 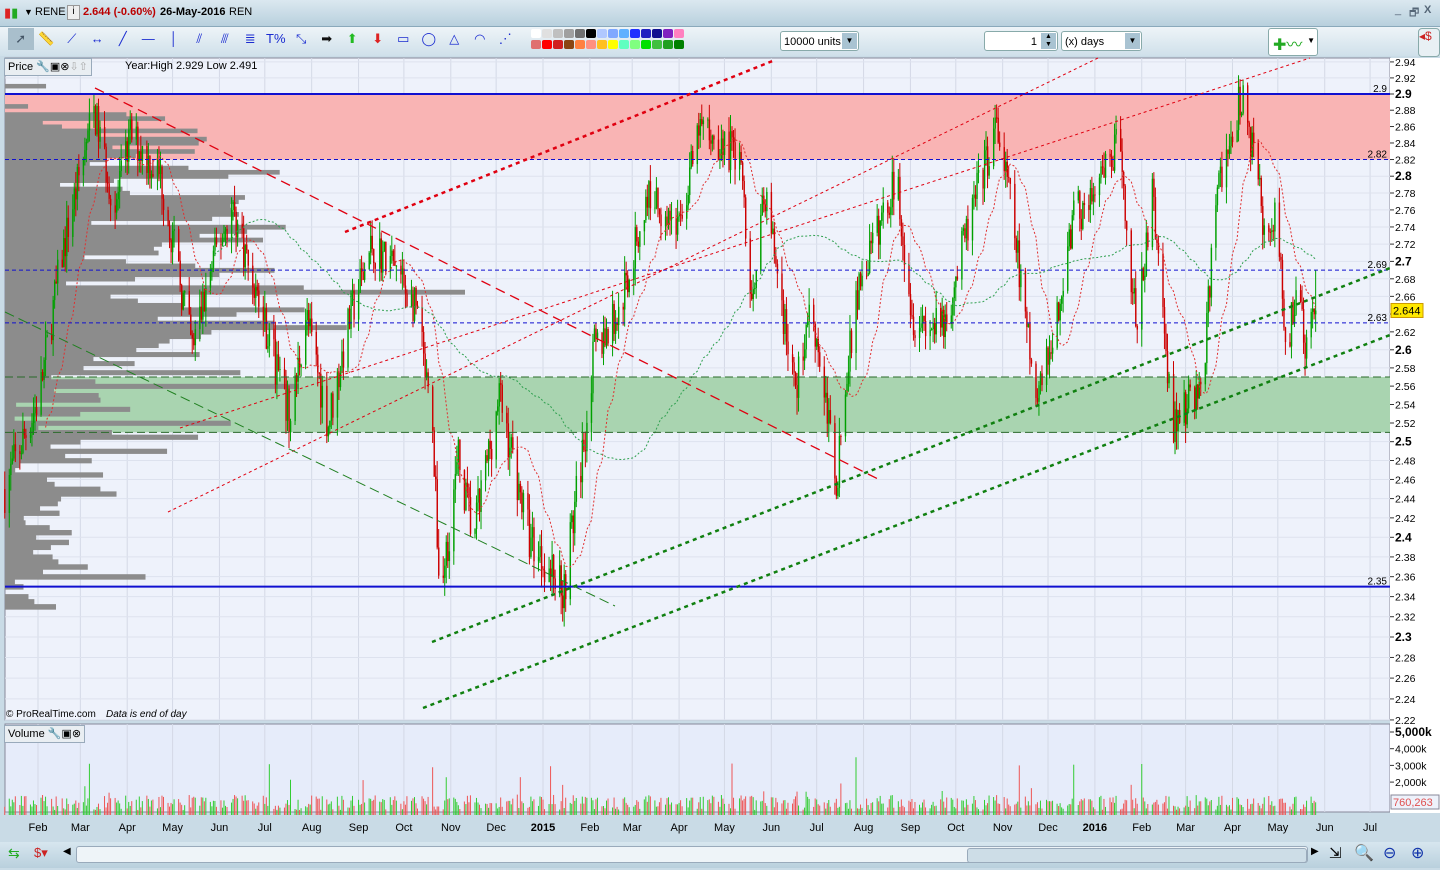 What do you see at coordinates (1380, 89) in the screenshot?
I see `level-label: 2.9` at bounding box center [1380, 89].